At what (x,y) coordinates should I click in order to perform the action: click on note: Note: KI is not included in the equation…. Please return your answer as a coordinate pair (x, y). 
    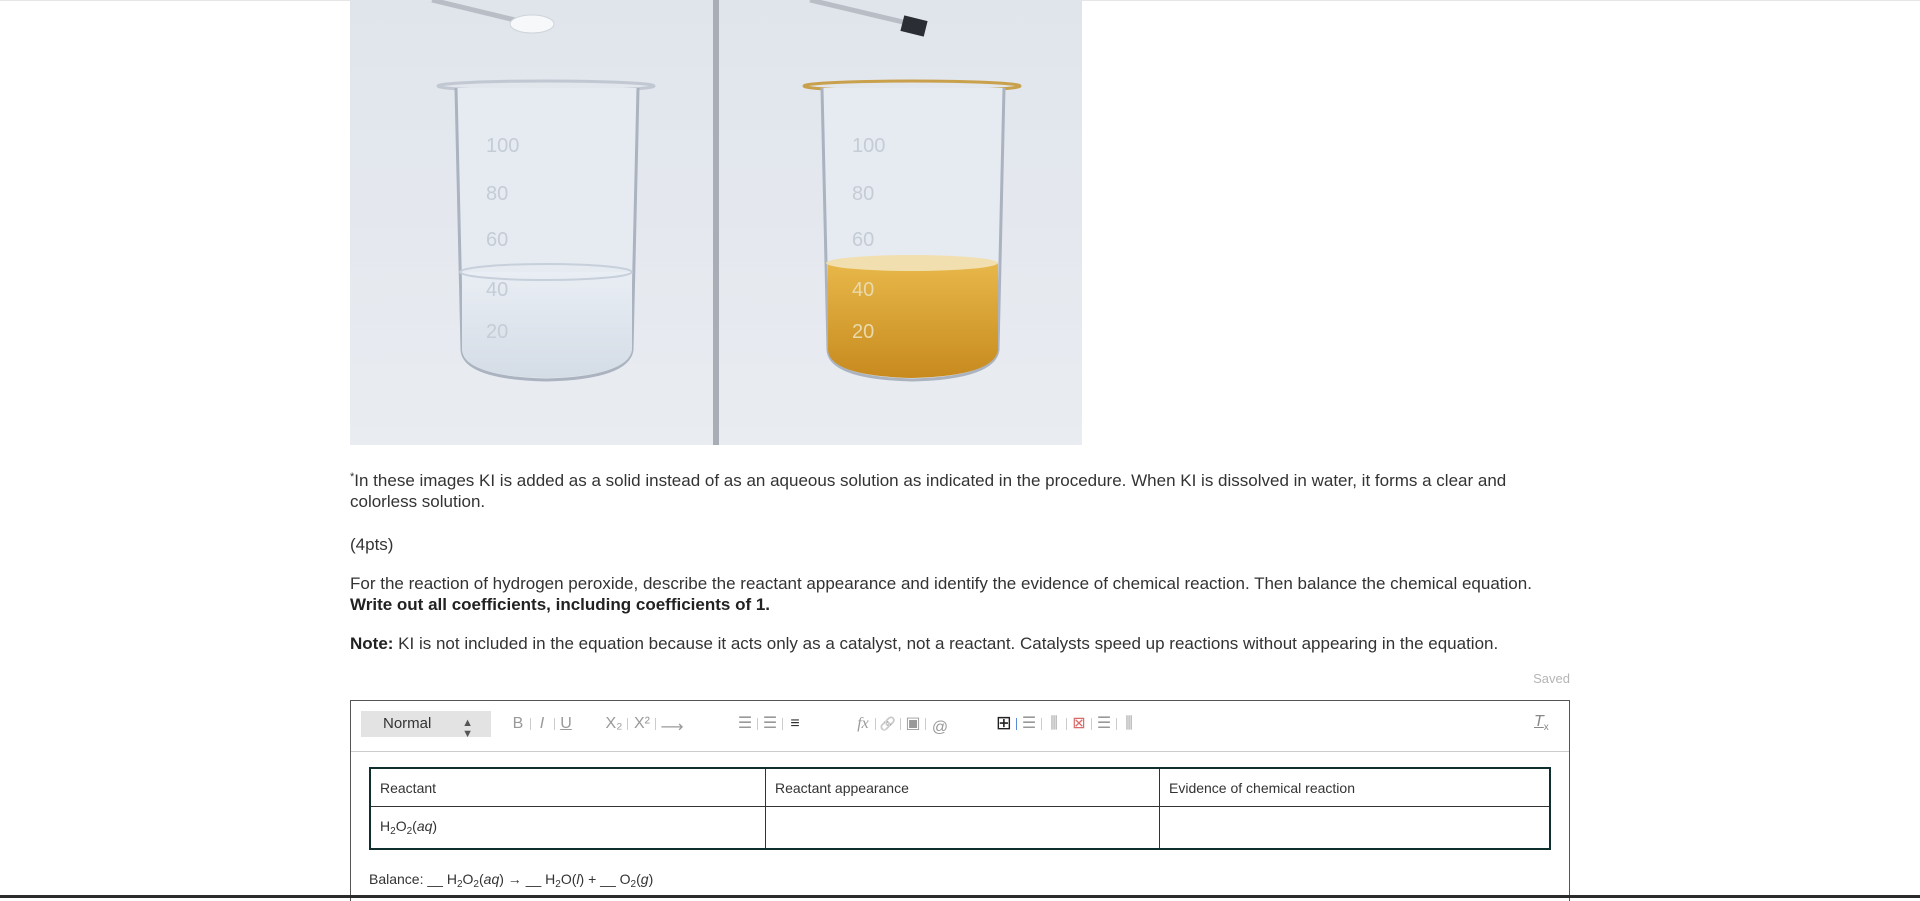
    Looking at the image, I should click on (960, 643).